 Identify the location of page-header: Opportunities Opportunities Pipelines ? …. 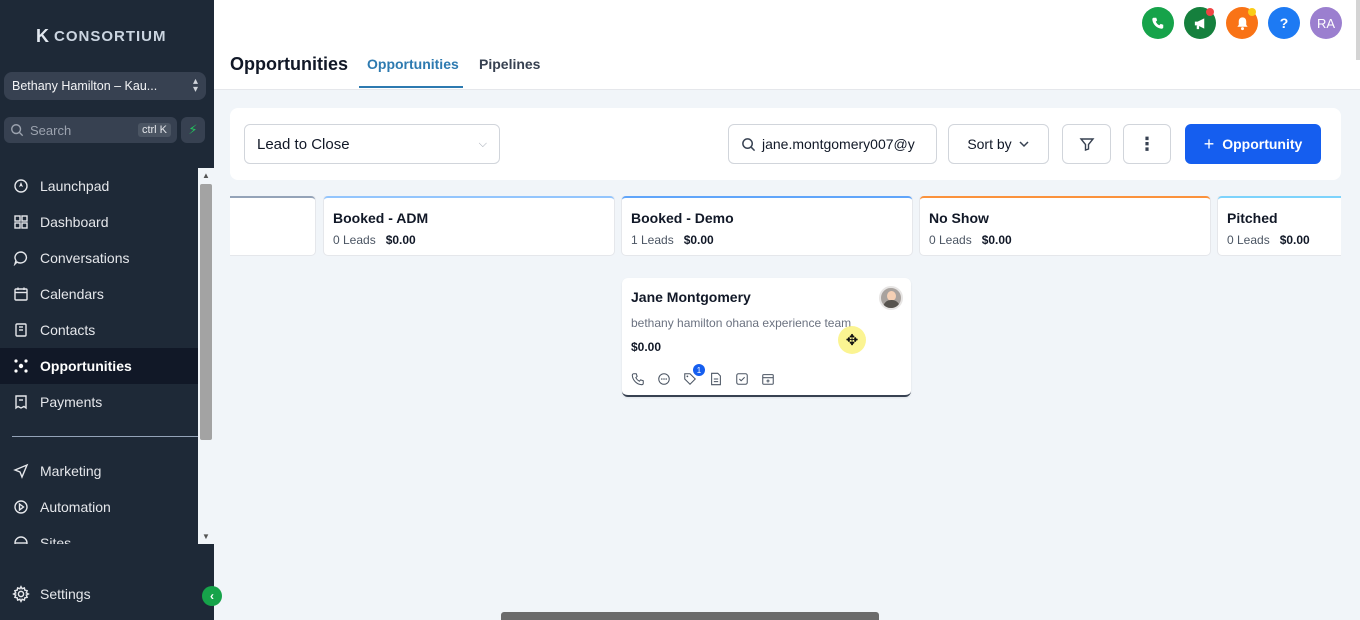
(787, 45).